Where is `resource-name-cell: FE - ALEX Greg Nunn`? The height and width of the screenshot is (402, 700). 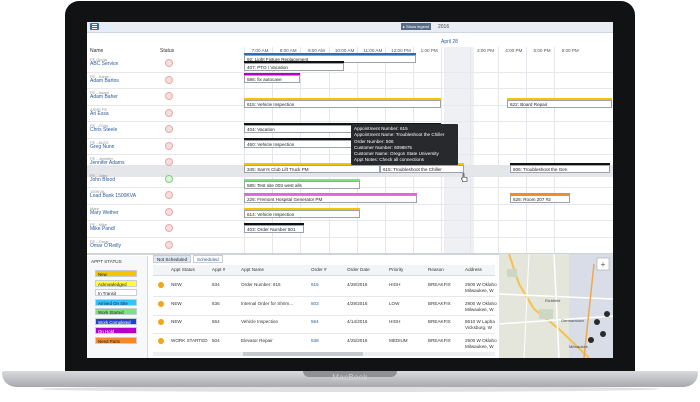 resource-name-cell: FE - ALEX Greg Nunn is located at coordinates (102, 145).